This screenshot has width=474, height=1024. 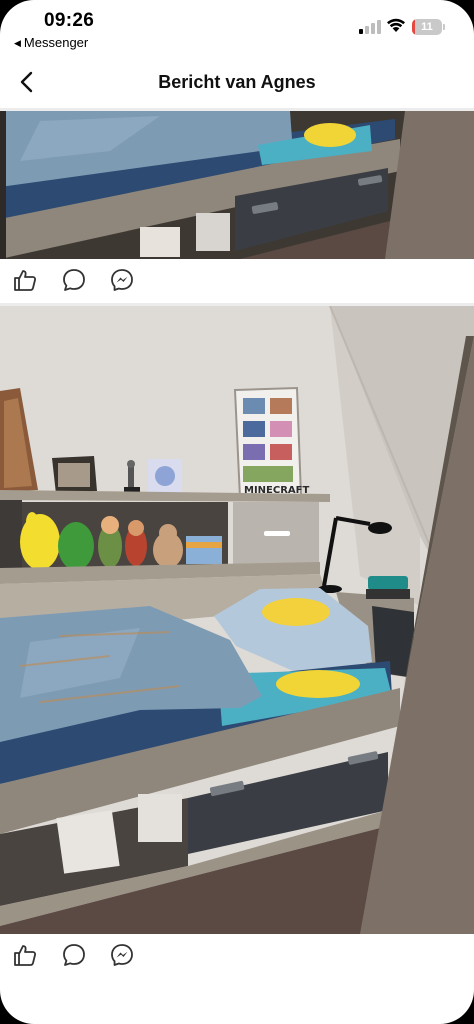 I want to click on back-app-label: Messenger, so click(x=56, y=42).